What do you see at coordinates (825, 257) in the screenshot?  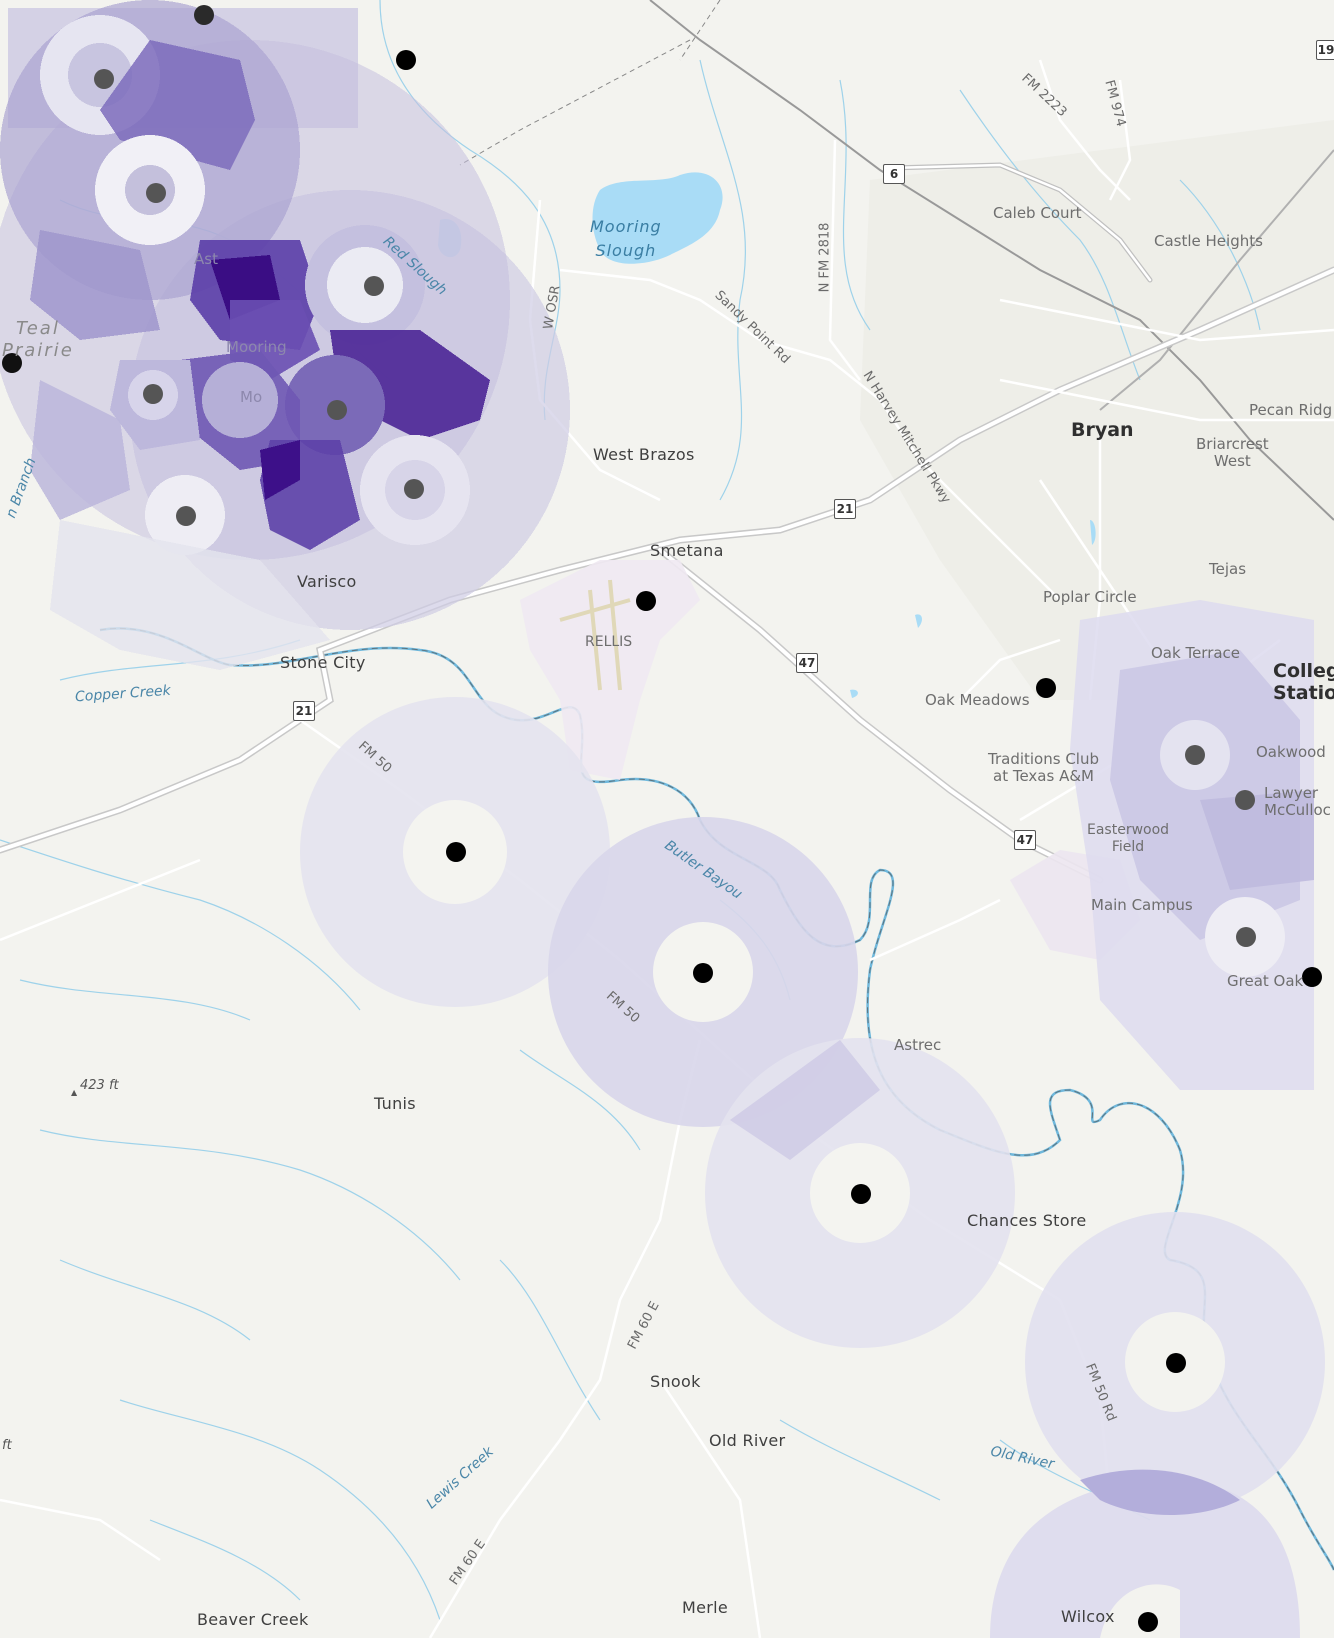 I see `label-road-n-fm2818: N FM 2818` at bounding box center [825, 257].